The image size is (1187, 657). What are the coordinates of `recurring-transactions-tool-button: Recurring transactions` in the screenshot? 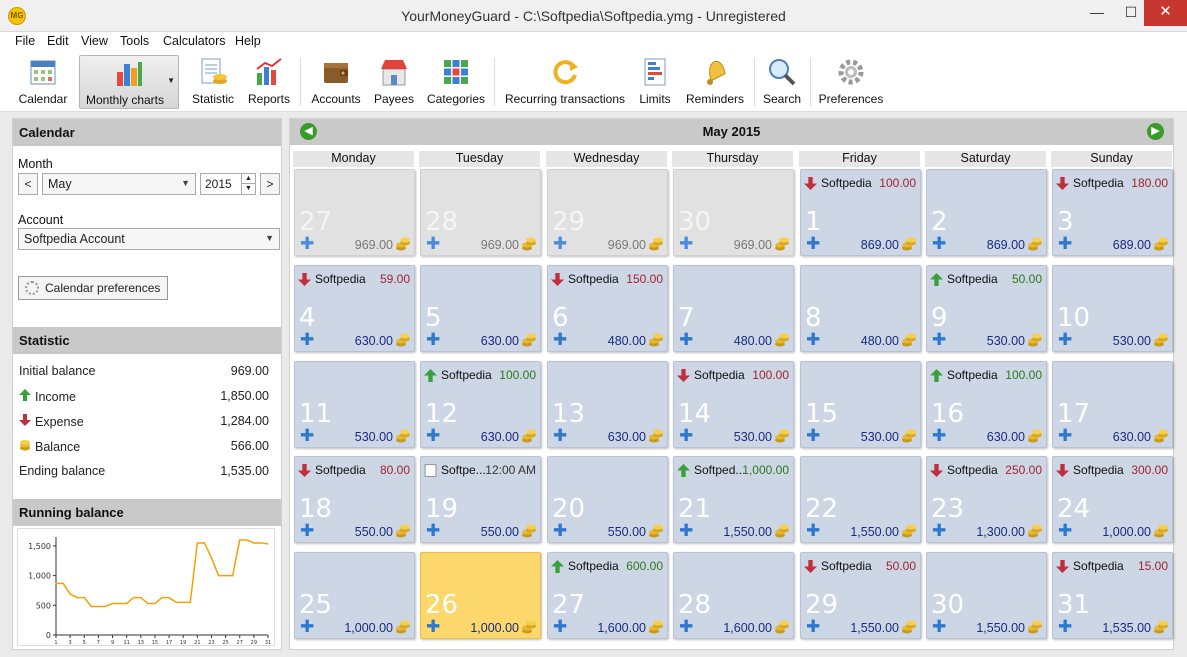 It's located at (565, 82).